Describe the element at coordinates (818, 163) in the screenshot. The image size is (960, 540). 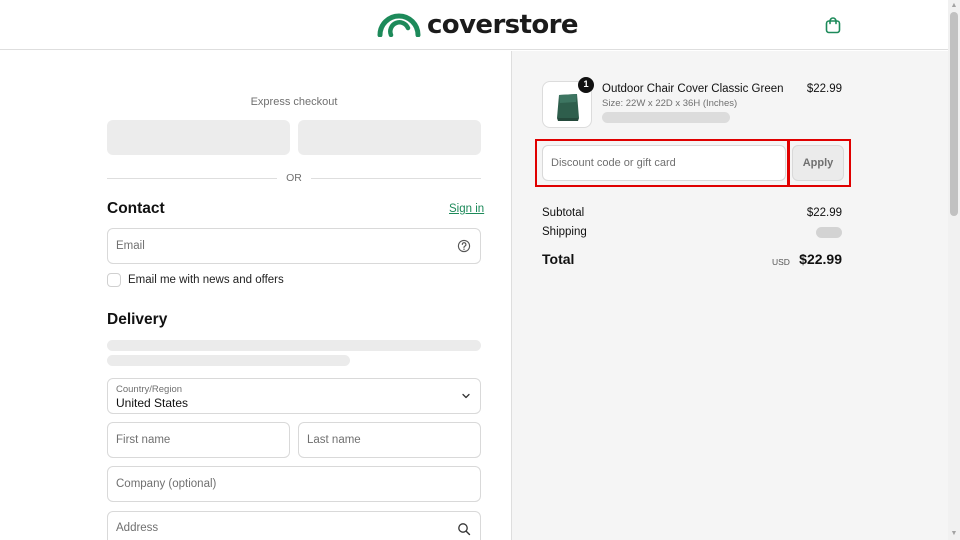
I see `apply-button: Apply` at that location.